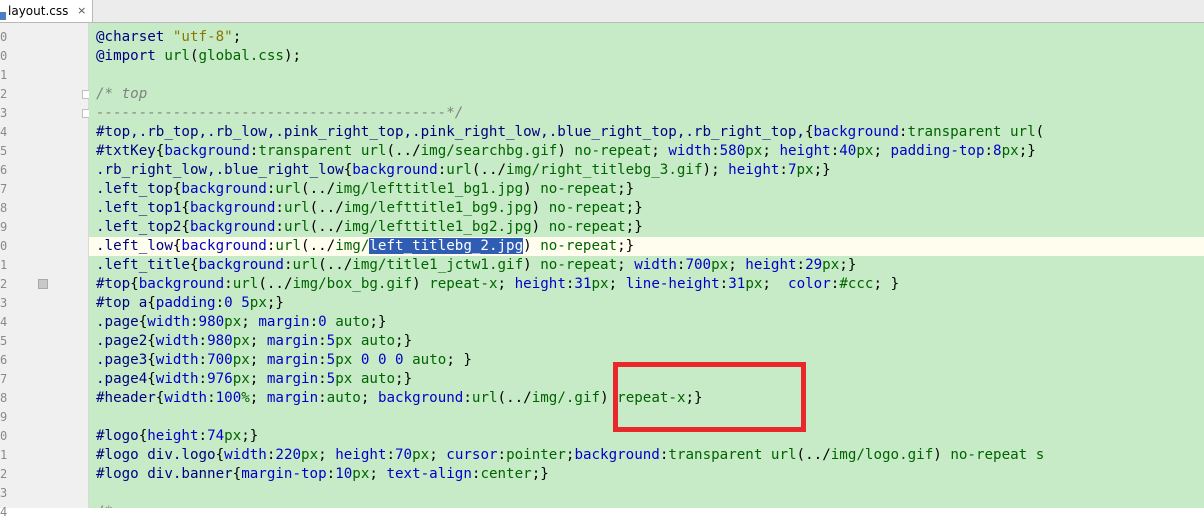 Image resolution: width=1204 pixels, height=522 pixels. What do you see at coordinates (646, 303) in the screenshot?
I see `code-line: #top a{padding:0 5px;}` at bounding box center [646, 303].